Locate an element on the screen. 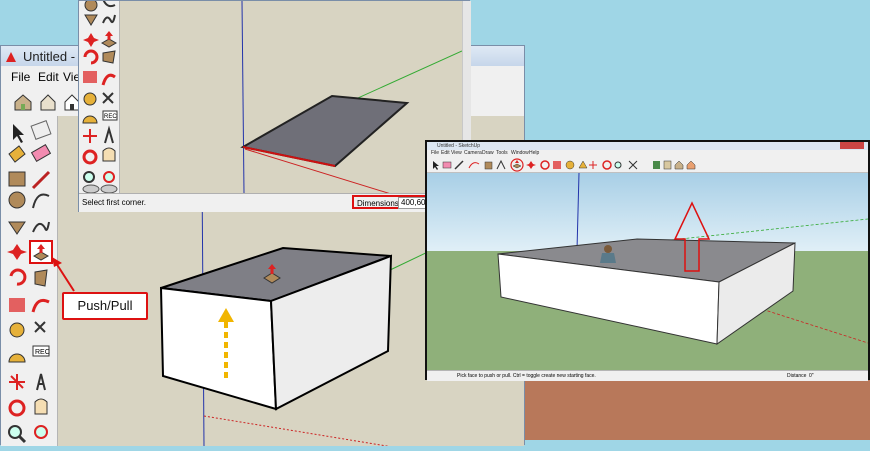 Image resolution: width=870 pixels, height=451 pixels. status-bar: Select first corner. Dimensions 400,600 is located at coordinates (274, 202).